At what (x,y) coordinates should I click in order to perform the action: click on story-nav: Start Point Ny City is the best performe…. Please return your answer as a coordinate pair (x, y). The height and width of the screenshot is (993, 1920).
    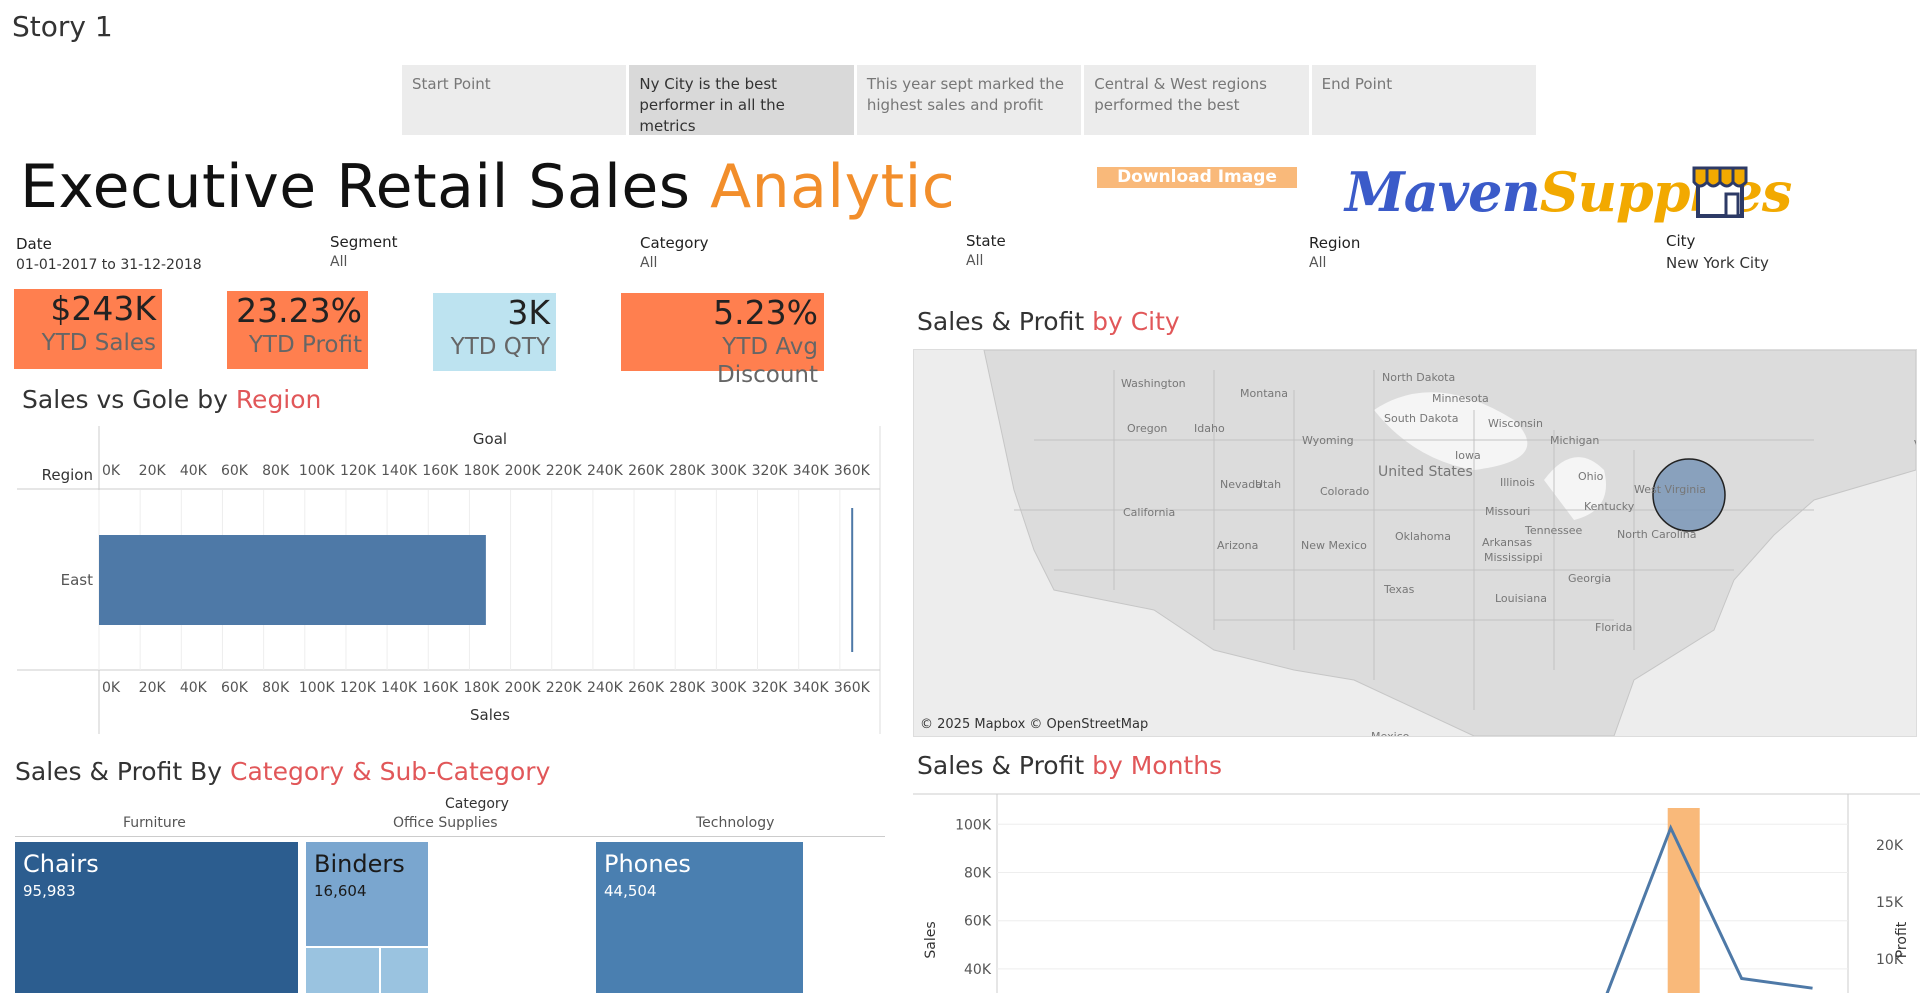
    Looking at the image, I should click on (969, 100).